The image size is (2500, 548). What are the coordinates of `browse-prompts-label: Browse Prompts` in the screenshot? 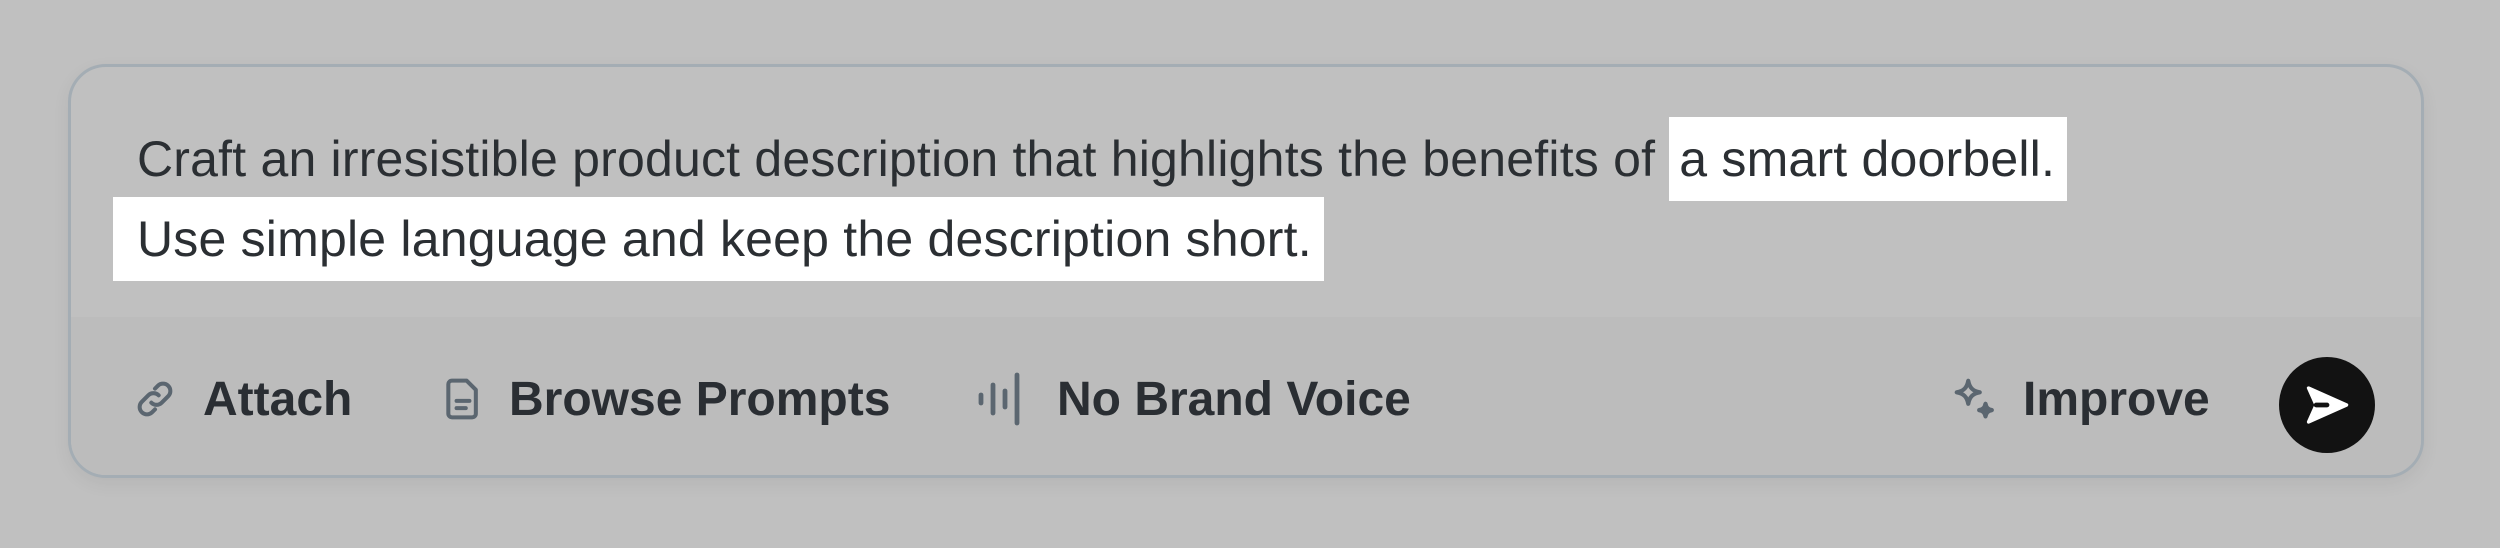 It's located at (700, 399).